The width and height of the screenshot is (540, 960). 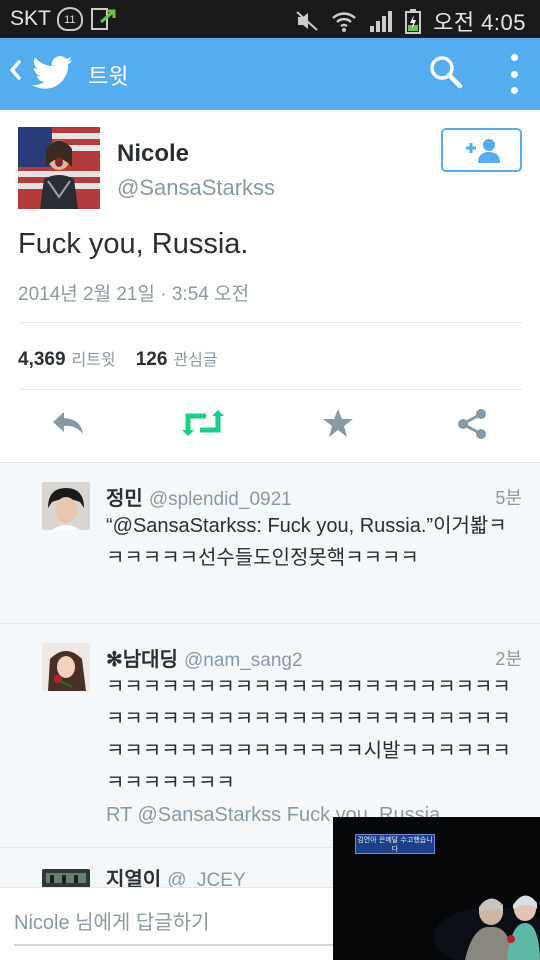 I want to click on reply-author: 정민 @splendid_0921, so click(x=199, y=496).